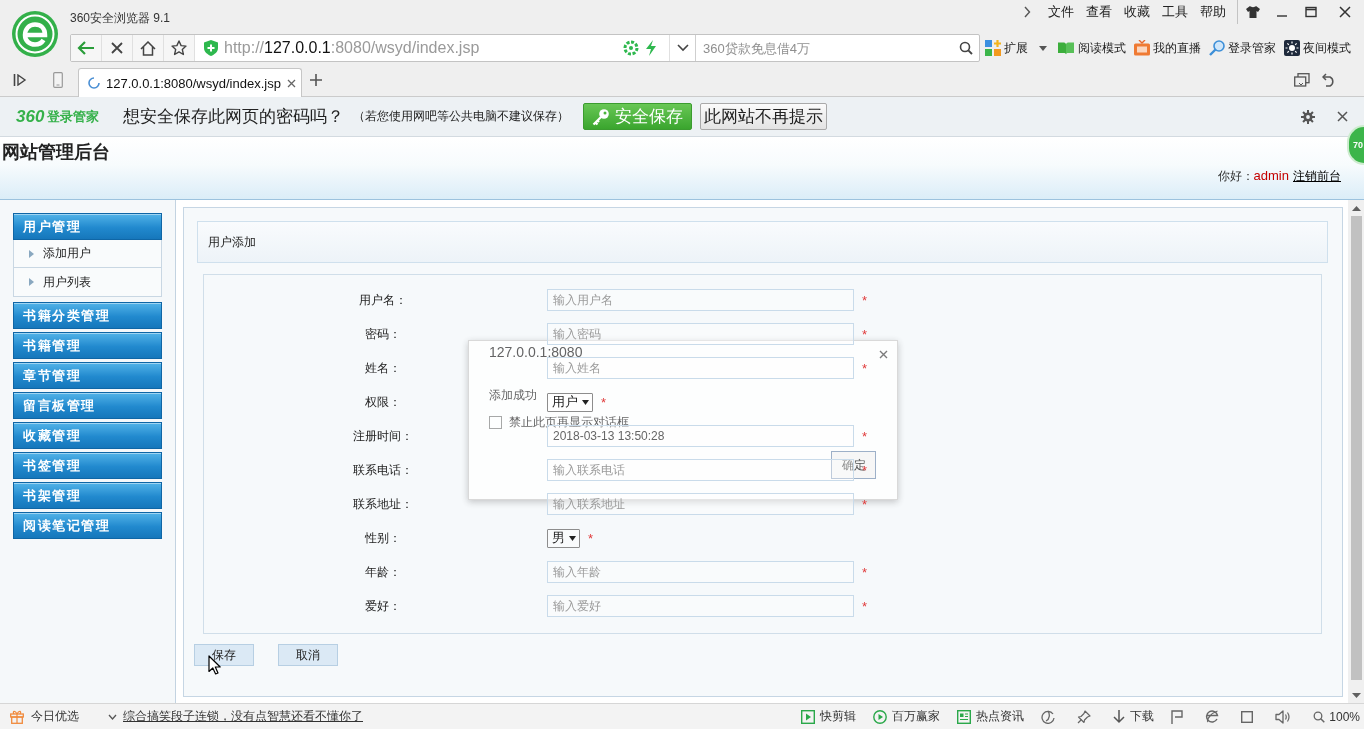 Image resolution: width=1364 pixels, height=729 pixels. I want to click on browser-logo-icon, so click(35, 34).